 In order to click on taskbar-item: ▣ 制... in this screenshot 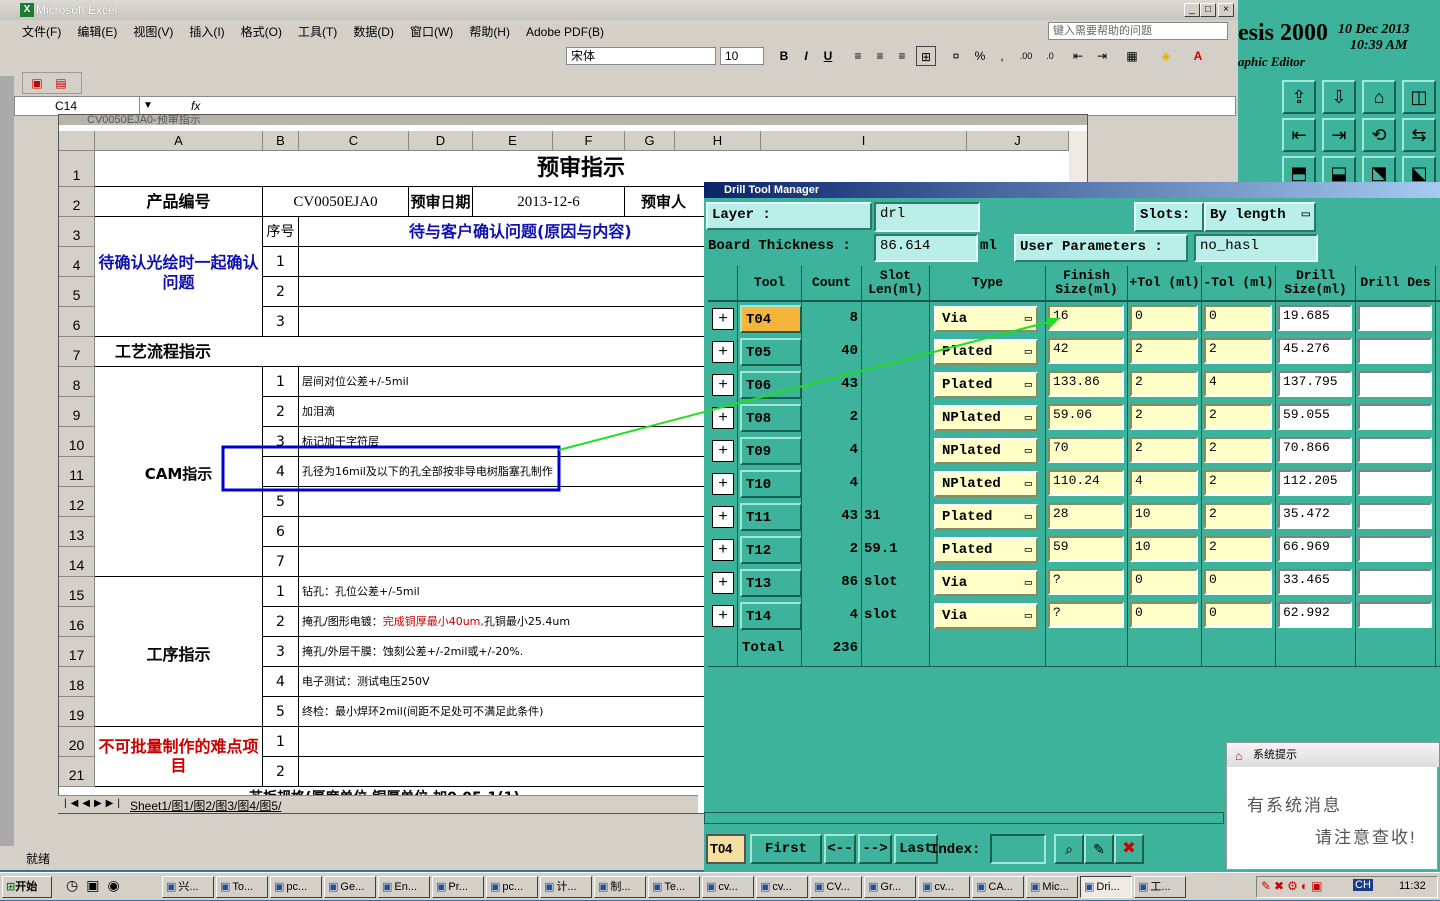, I will do `click(620, 887)`.